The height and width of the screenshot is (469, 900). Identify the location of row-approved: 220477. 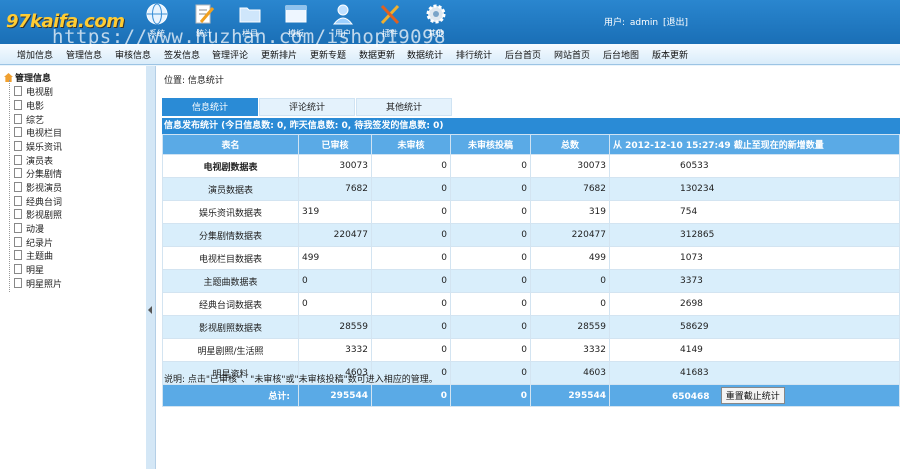
(335, 235).